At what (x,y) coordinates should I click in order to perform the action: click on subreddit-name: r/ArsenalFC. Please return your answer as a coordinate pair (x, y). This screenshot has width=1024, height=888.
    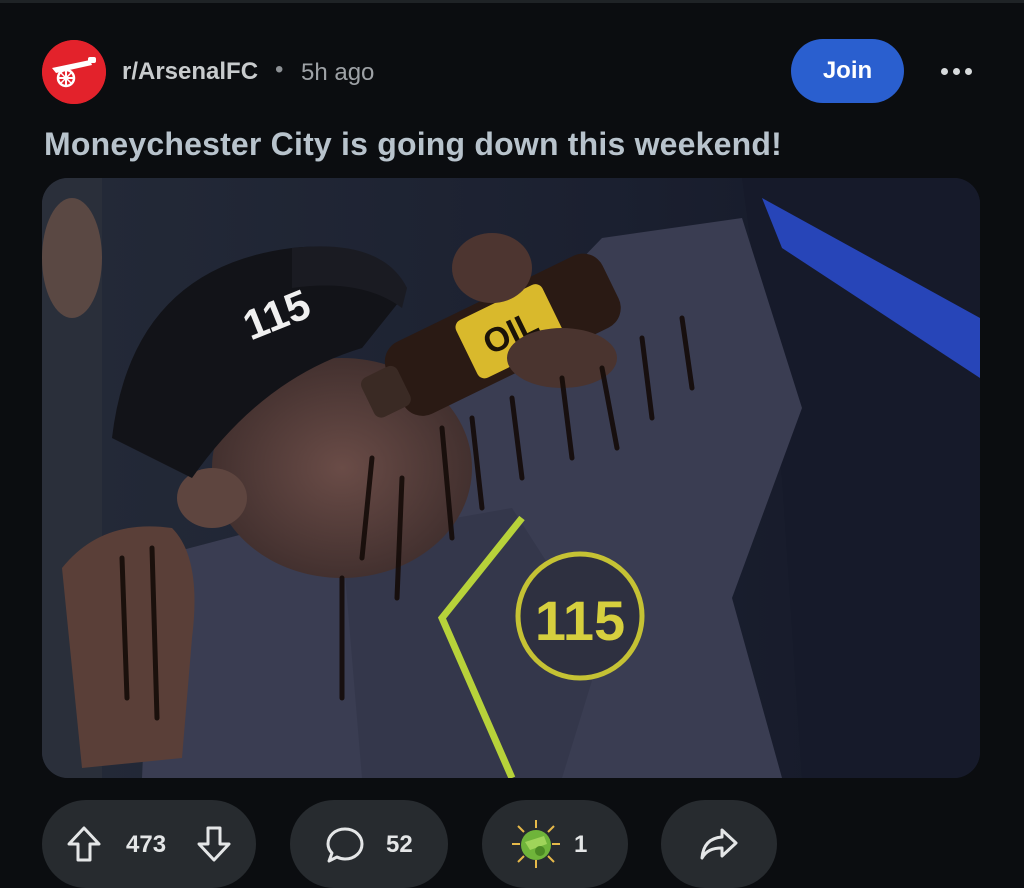
    Looking at the image, I should click on (190, 72).